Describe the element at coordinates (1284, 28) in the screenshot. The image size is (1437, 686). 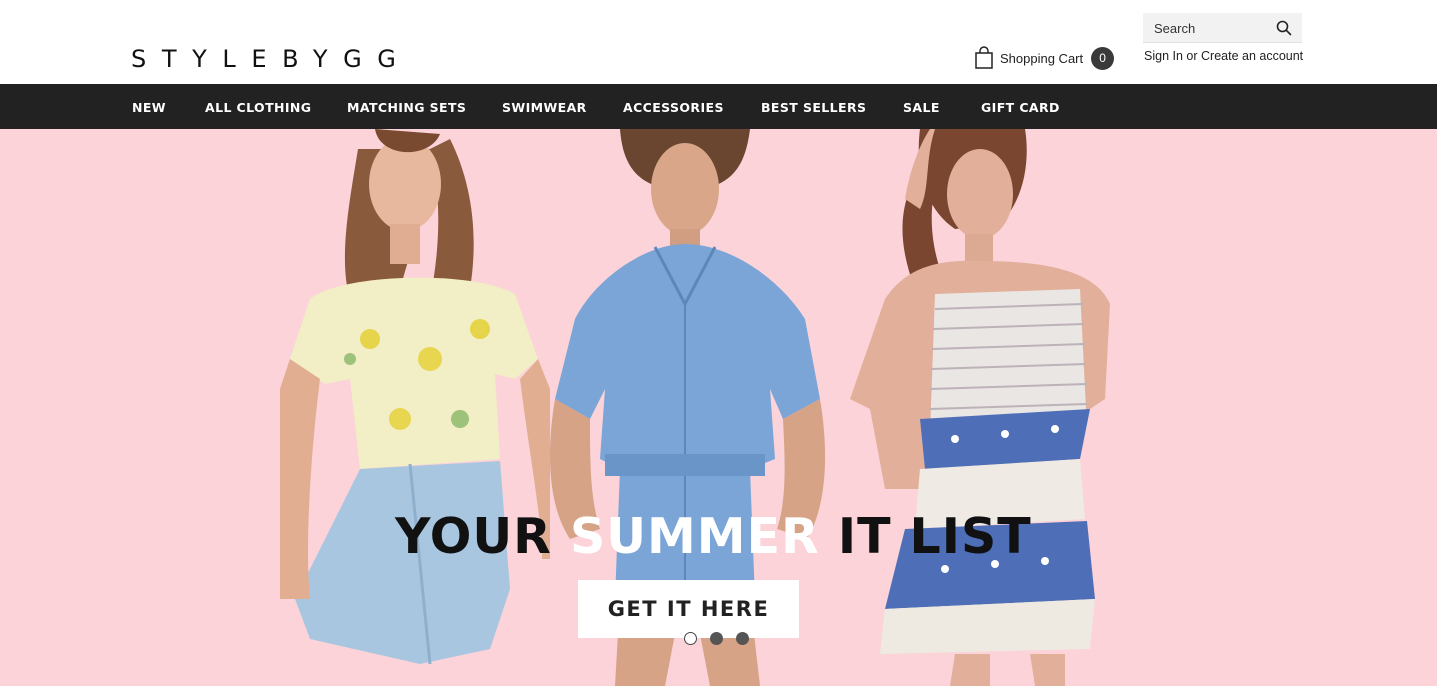
I see `search-icon` at that location.